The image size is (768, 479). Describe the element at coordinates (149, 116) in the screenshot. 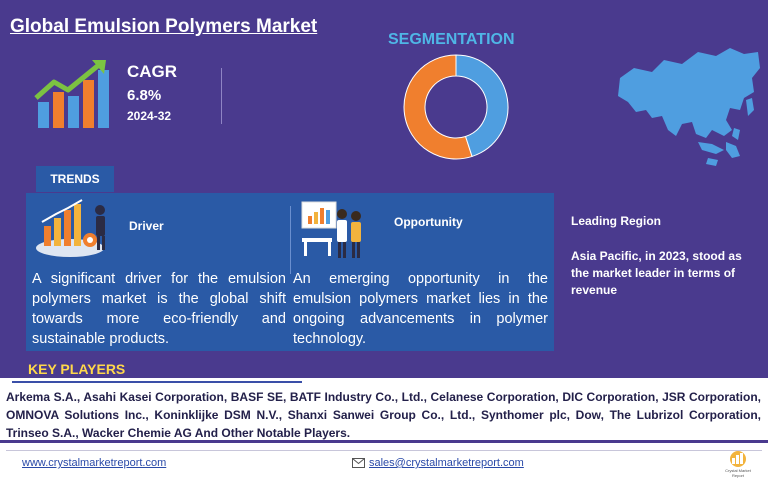

I see `cagr-period: 2024-32` at that location.